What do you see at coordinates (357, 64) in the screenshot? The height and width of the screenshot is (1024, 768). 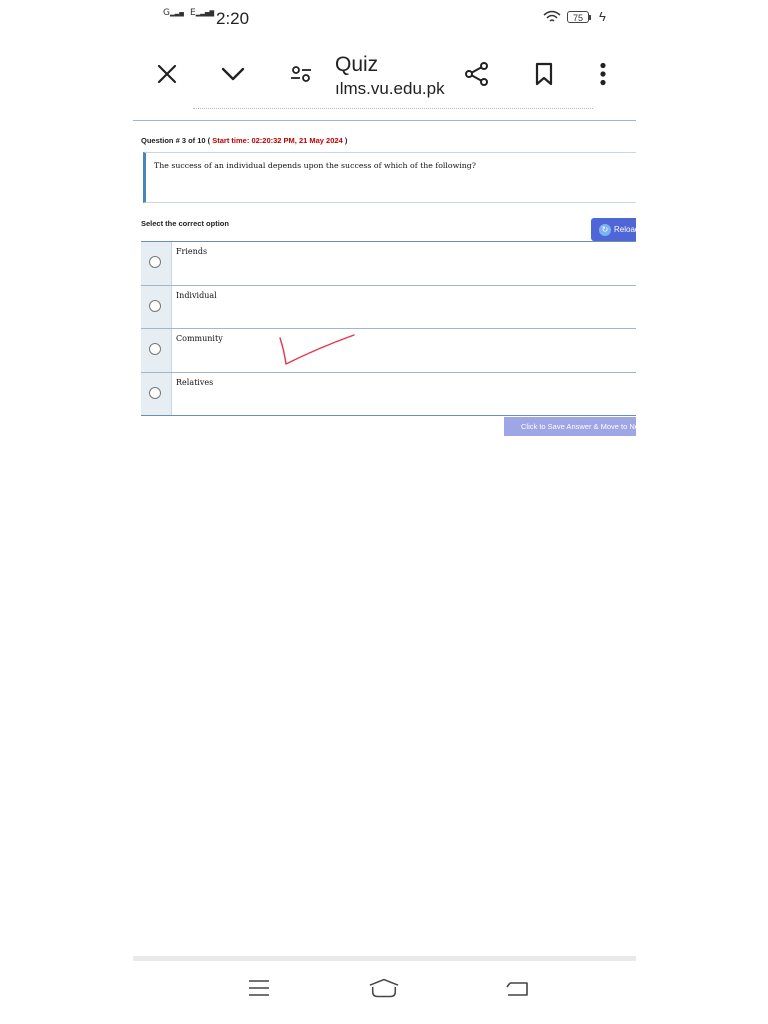 I see `page-title: Quiz` at bounding box center [357, 64].